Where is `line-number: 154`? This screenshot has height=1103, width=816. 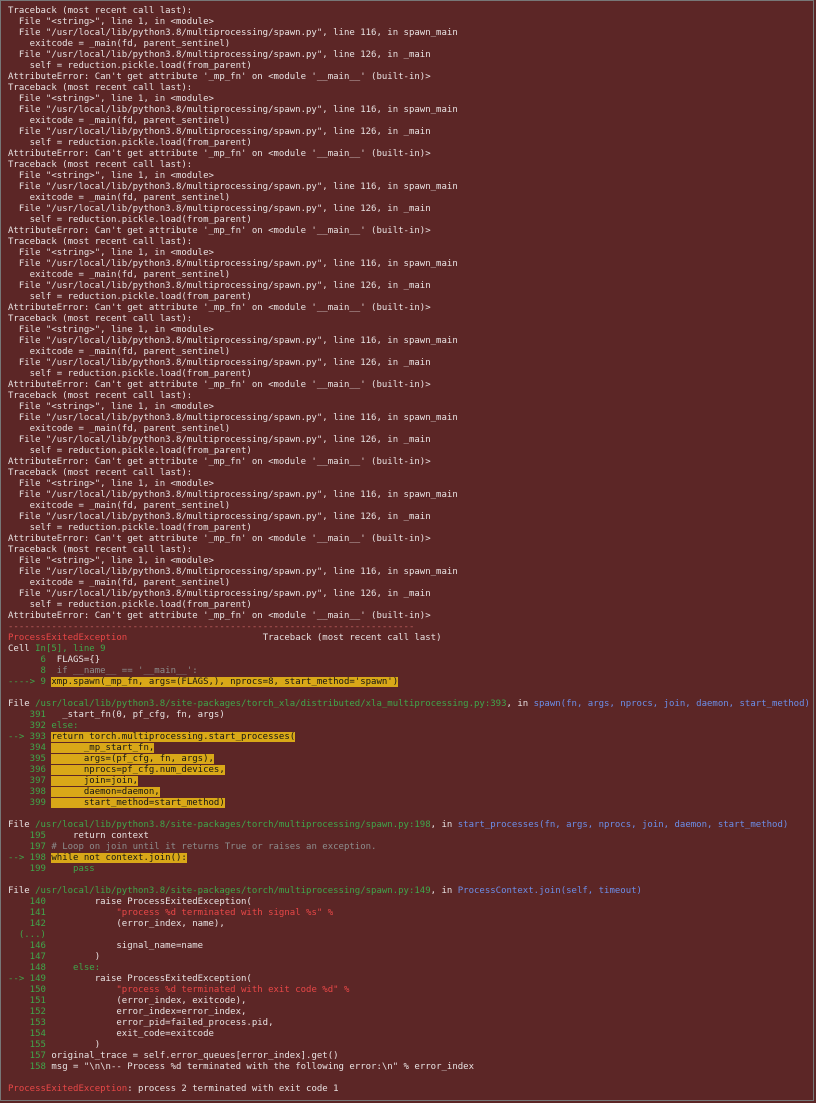 line-number: 154 is located at coordinates (27, 1034).